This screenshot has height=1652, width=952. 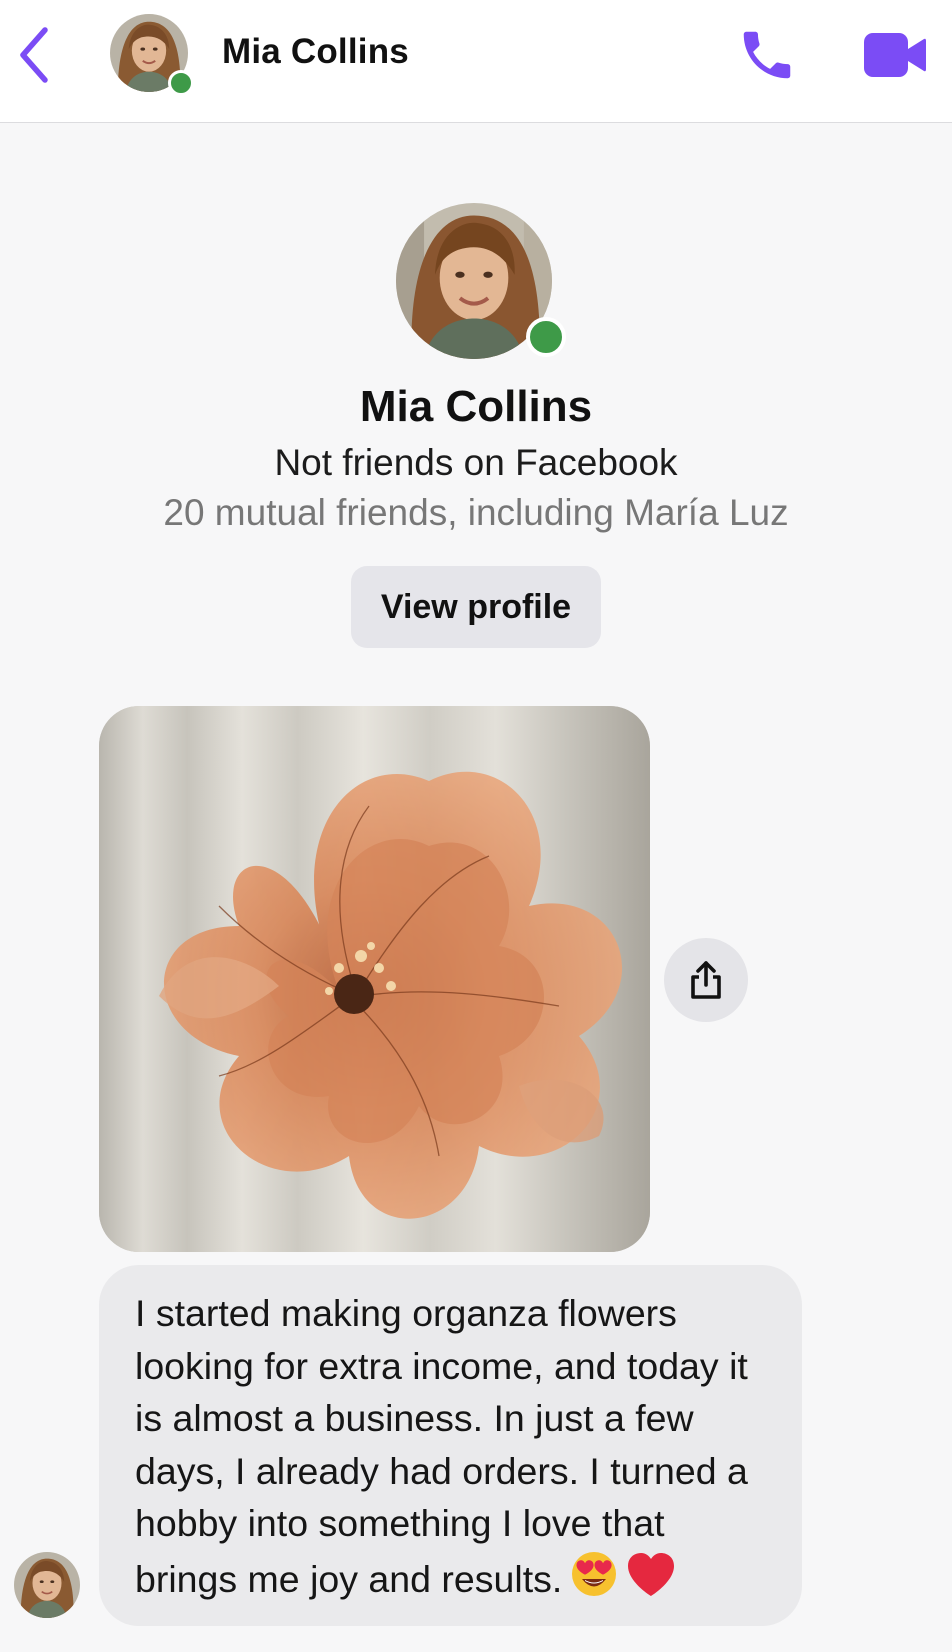 I want to click on header-avatar, so click(x=152, y=55).